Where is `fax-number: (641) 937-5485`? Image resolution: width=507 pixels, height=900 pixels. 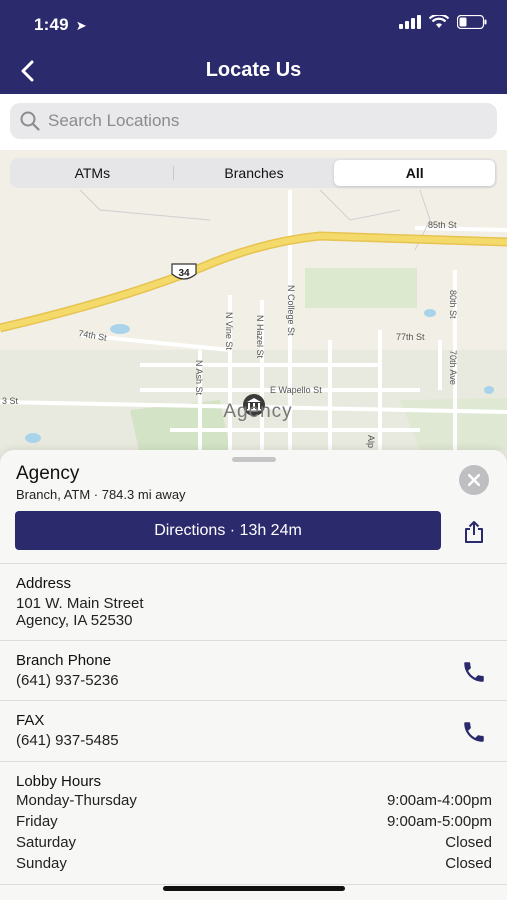 fax-number: (641) 937-5485 is located at coordinates (67, 740).